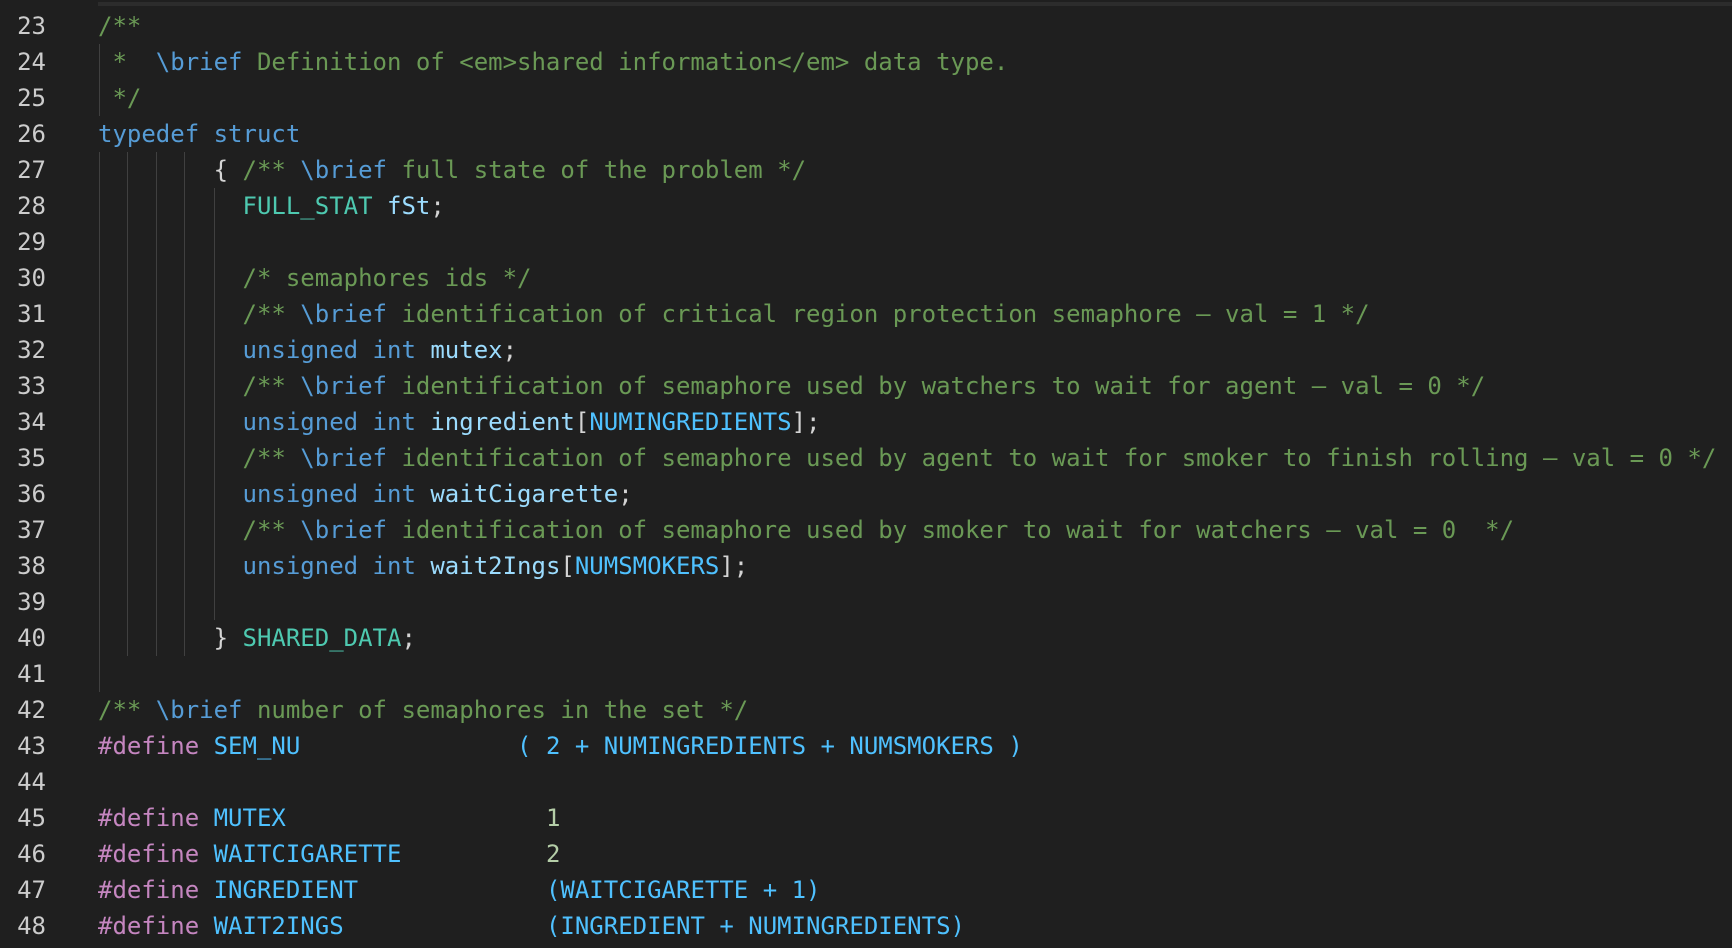  Describe the element at coordinates (365, 494) in the screenshot. I see `code-text: unsigned int waitCigarette;` at that location.